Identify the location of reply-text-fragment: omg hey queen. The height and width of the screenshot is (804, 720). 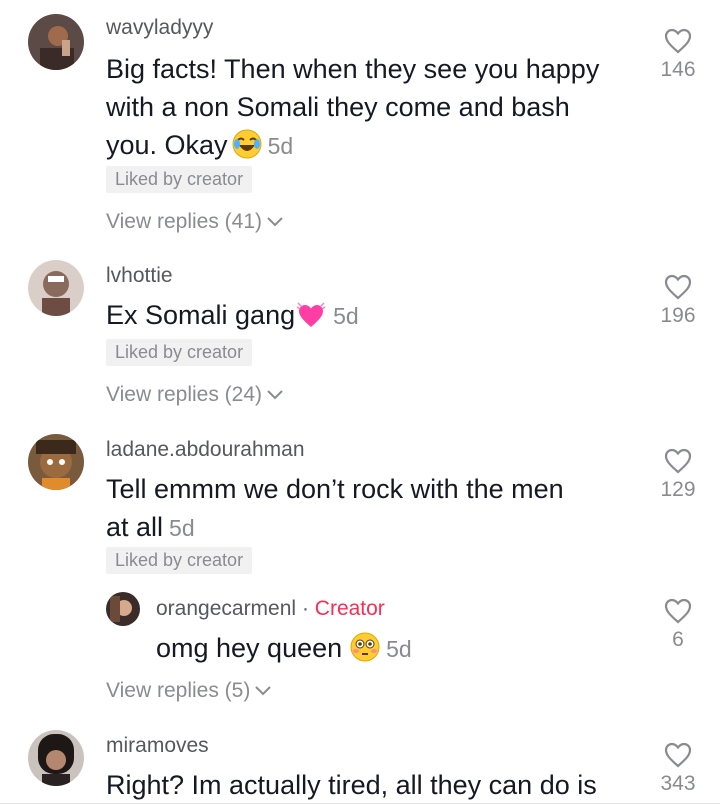
(249, 648).